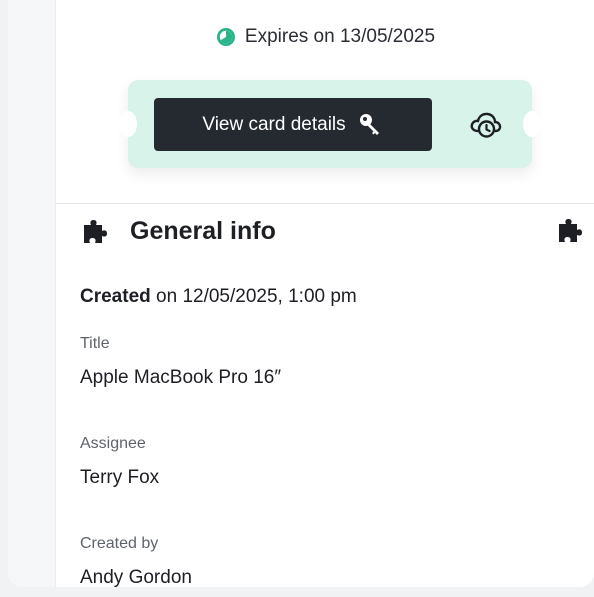 The width and height of the screenshot is (594, 597). What do you see at coordinates (340, 36) in the screenshot?
I see `expiry-text: Expires on 13/05/2025` at bounding box center [340, 36].